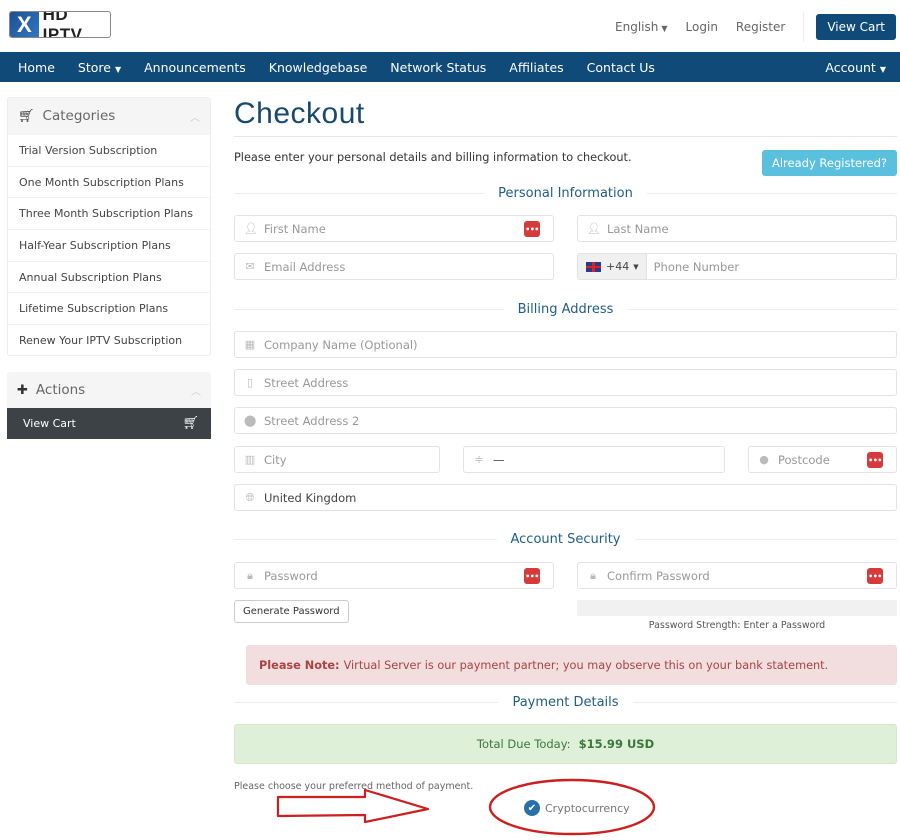  What do you see at coordinates (532, 808) in the screenshot?
I see `check-circle-icon: ✔` at bounding box center [532, 808].